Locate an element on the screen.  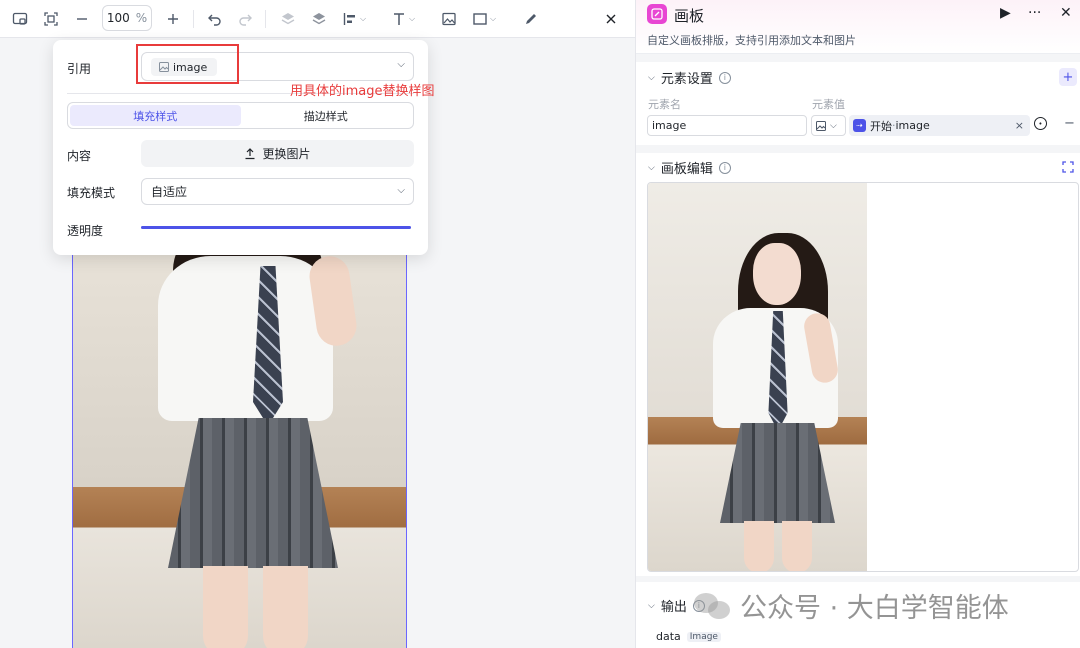
more-icon: ··· is located at coordinates (1034, 13).